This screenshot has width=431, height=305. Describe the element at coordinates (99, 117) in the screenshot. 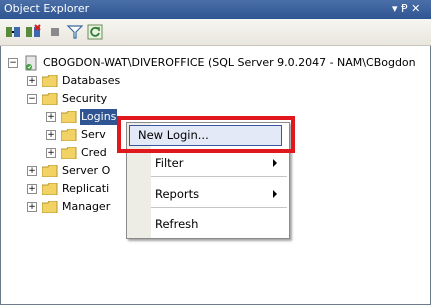

I see `tree-label-selected: Logins` at that location.